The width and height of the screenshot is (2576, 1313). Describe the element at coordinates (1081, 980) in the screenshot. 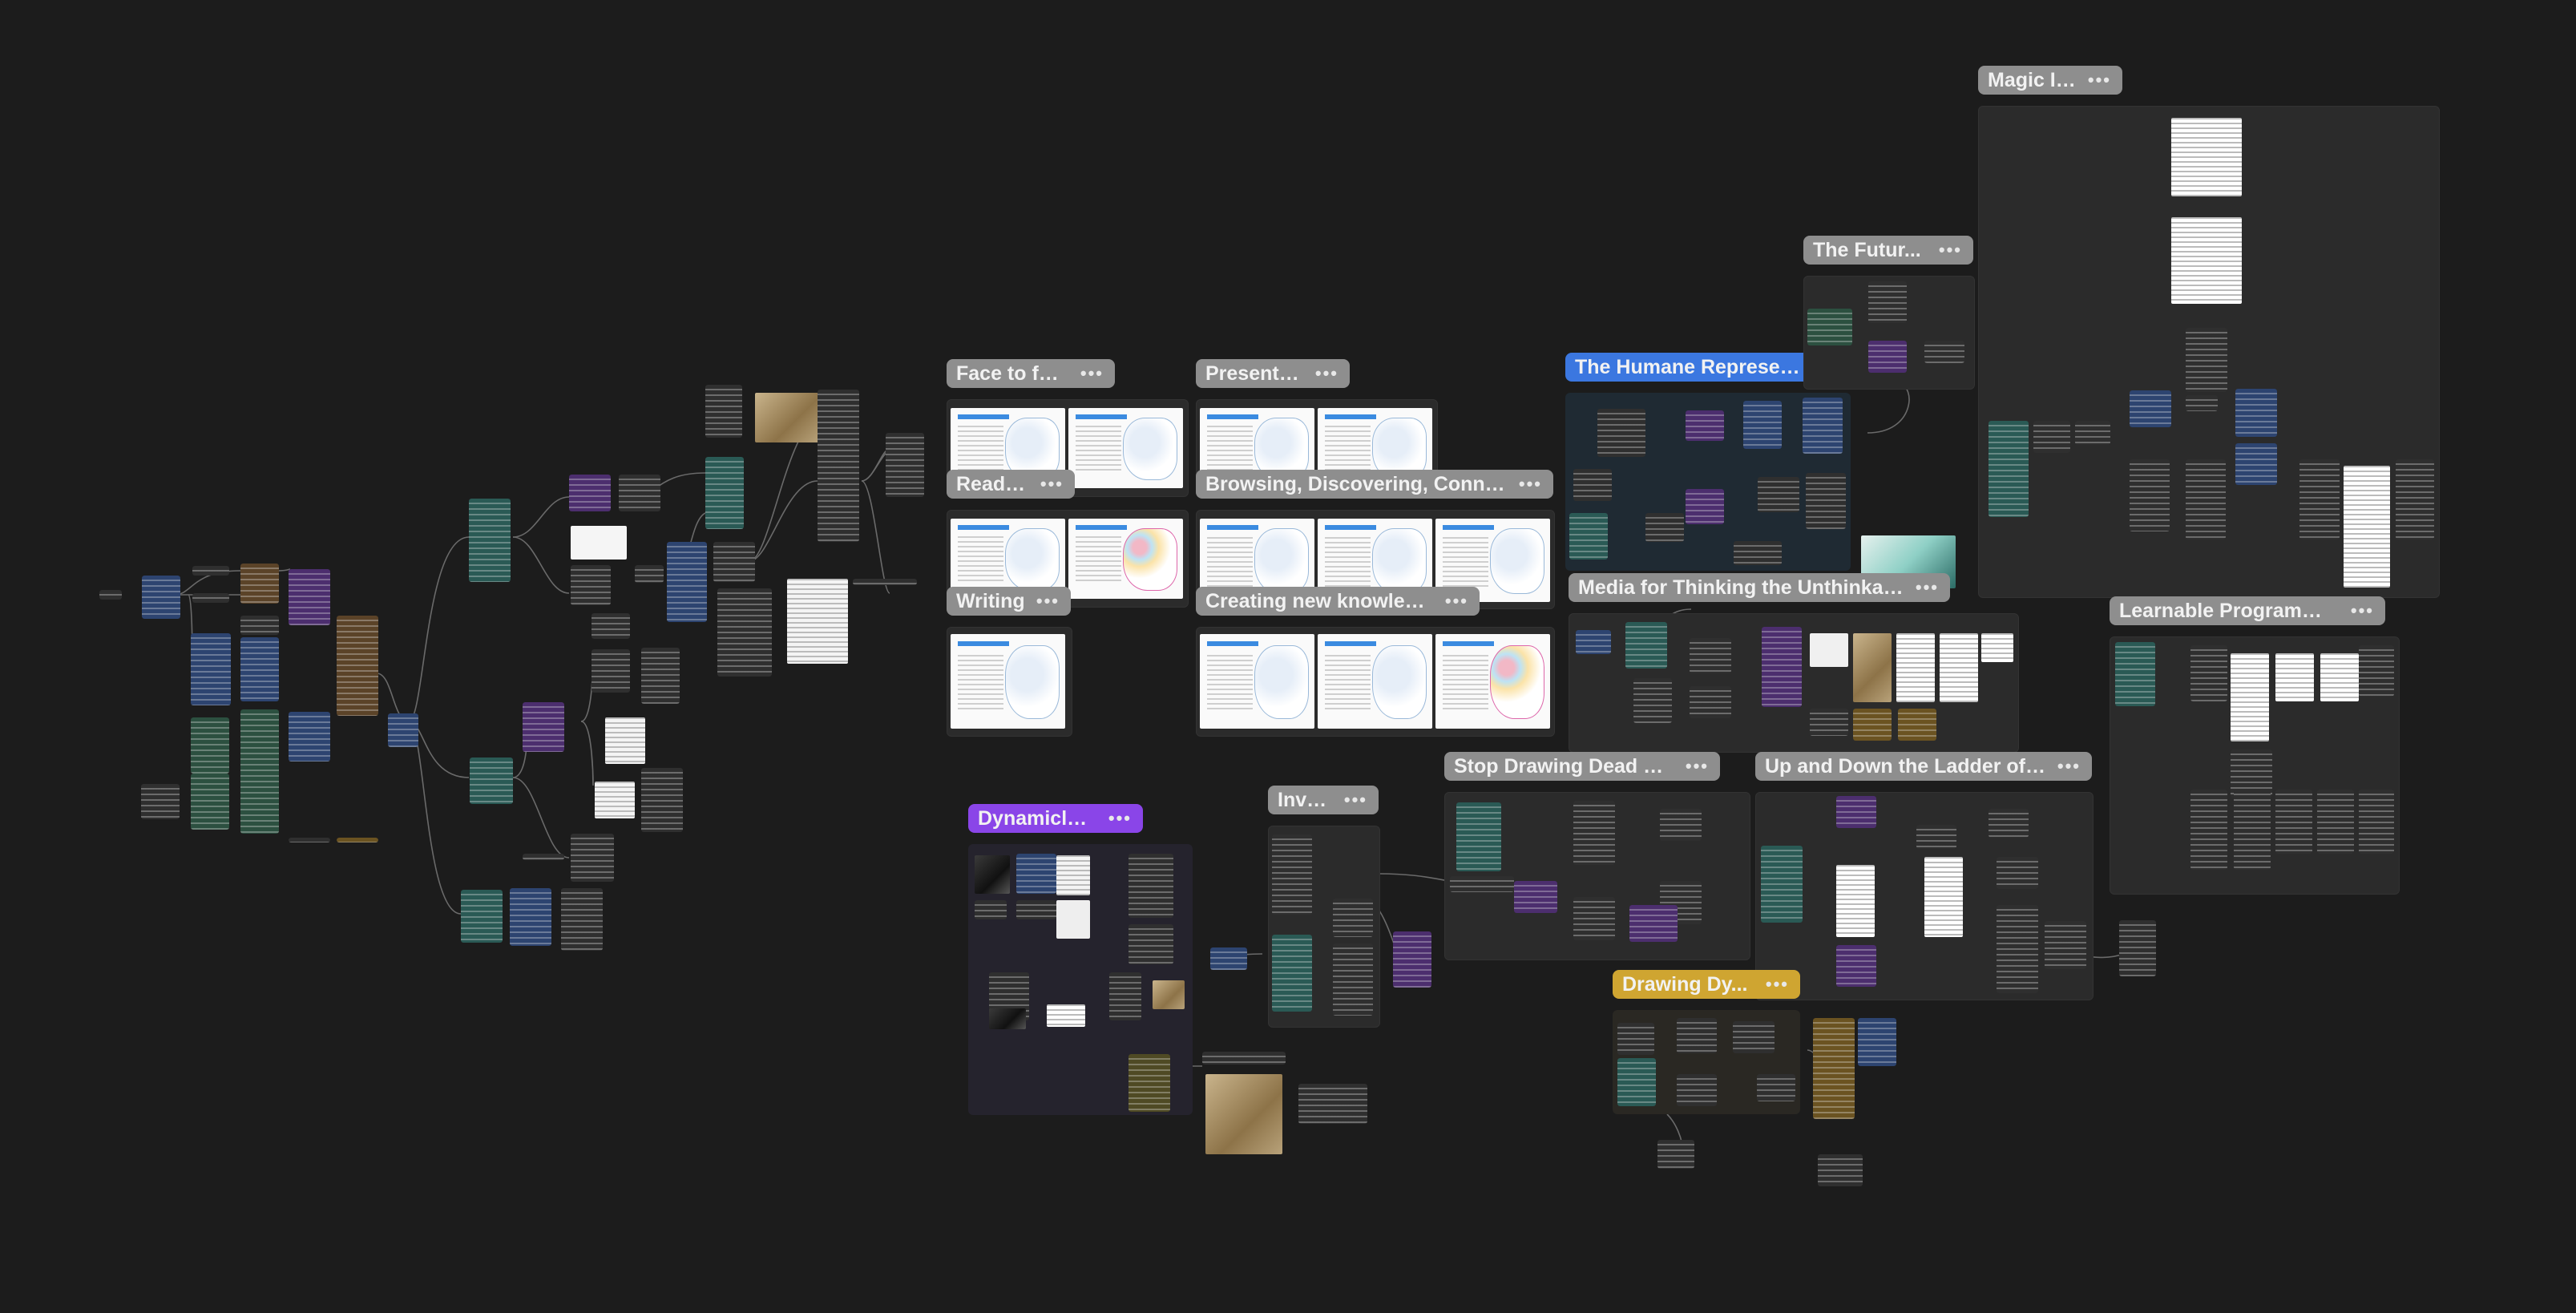

I see `frame-dynamicland` at that location.